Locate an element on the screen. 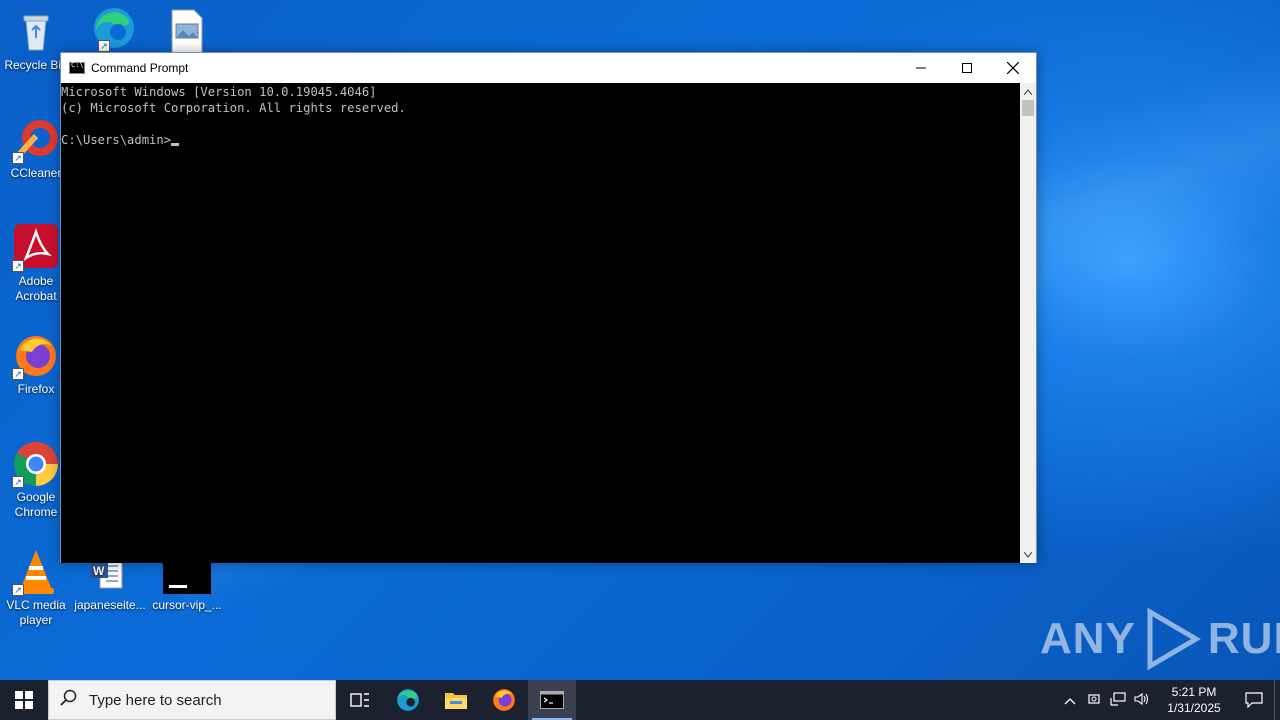  svg-text: W is located at coordinates (99, 571).